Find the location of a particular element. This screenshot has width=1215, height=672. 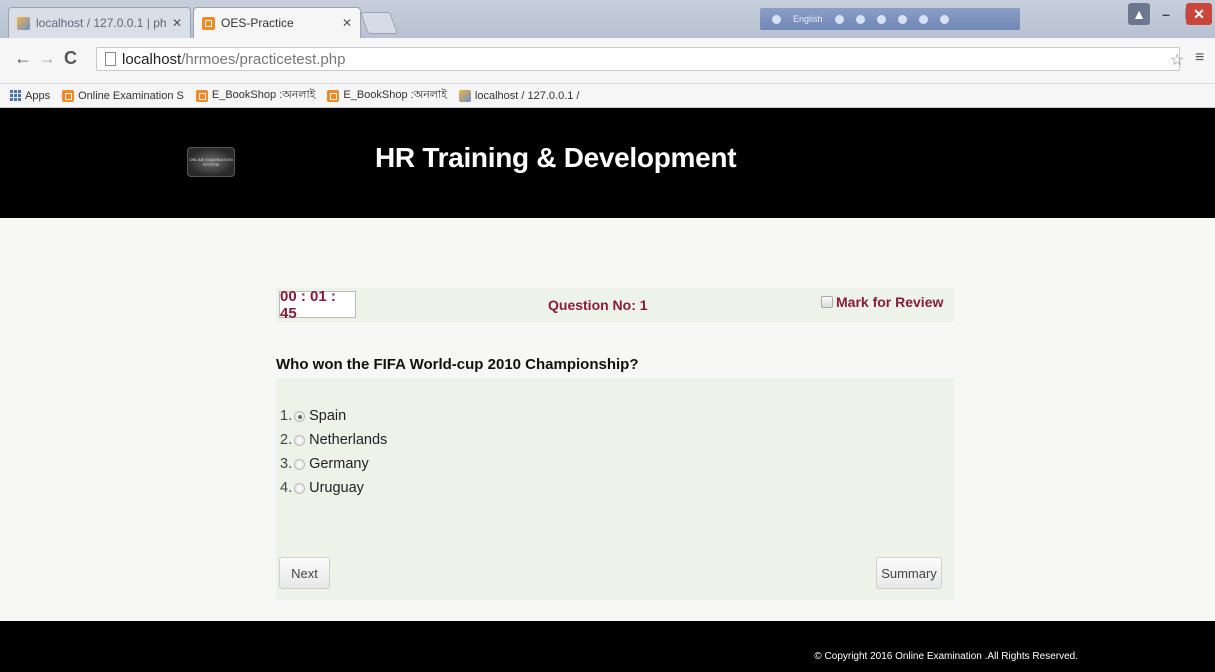

back-arrow-icon: ← is located at coordinates (23, 58).